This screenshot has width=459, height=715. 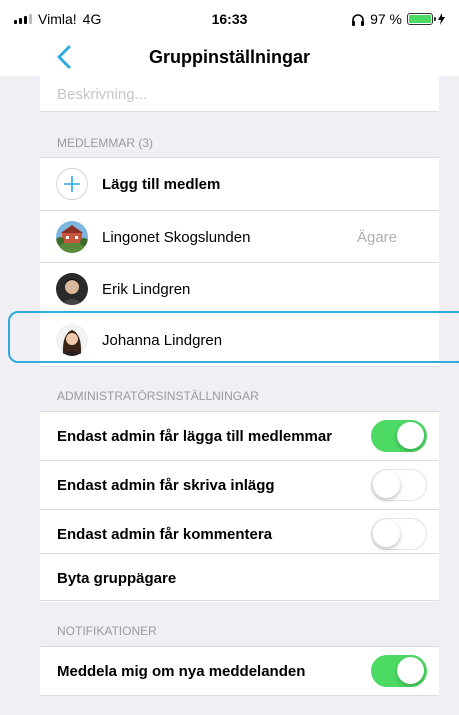 I want to click on status-time: 16:33, so click(x=229, y=19).